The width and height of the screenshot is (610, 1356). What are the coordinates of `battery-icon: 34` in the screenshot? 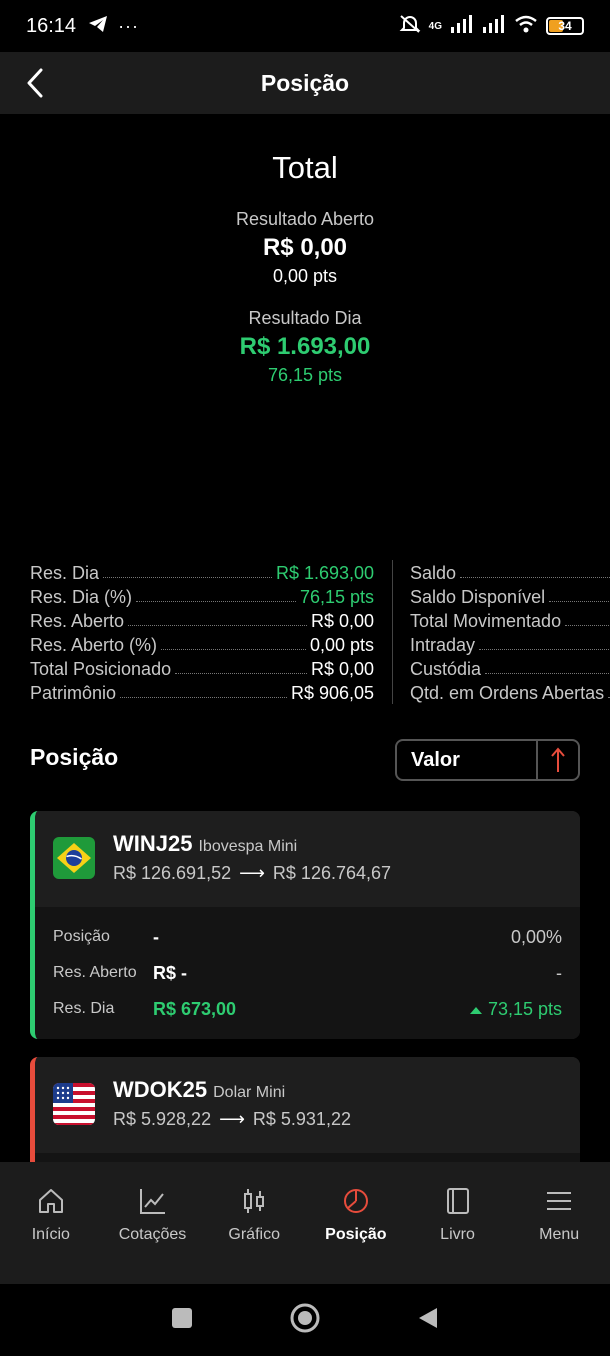 It's located at (565, 26).